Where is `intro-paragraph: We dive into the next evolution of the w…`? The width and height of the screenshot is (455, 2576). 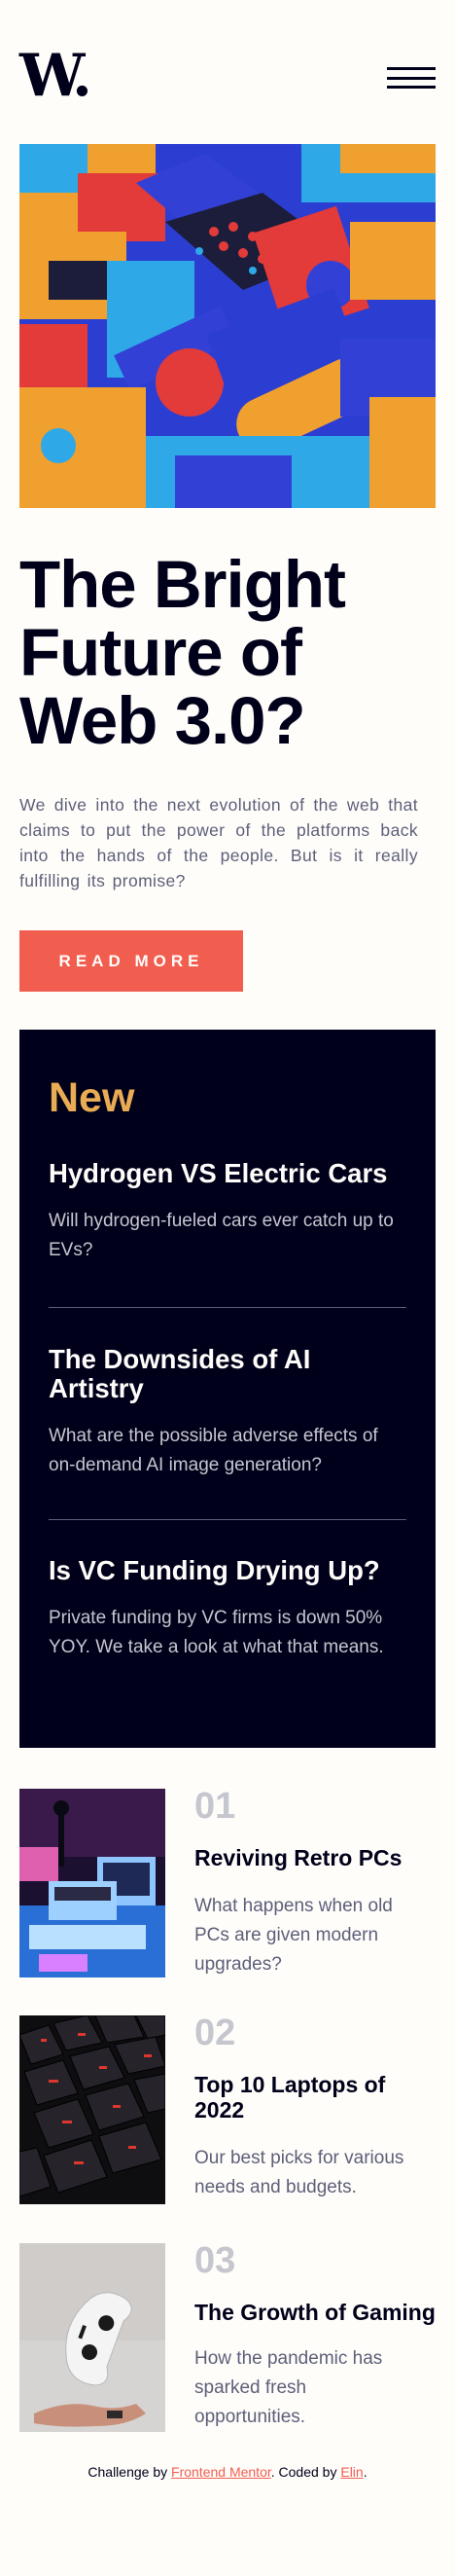
intro-paragraph: We dive into the next evolution of the w… is located at coordinates (218, 842).